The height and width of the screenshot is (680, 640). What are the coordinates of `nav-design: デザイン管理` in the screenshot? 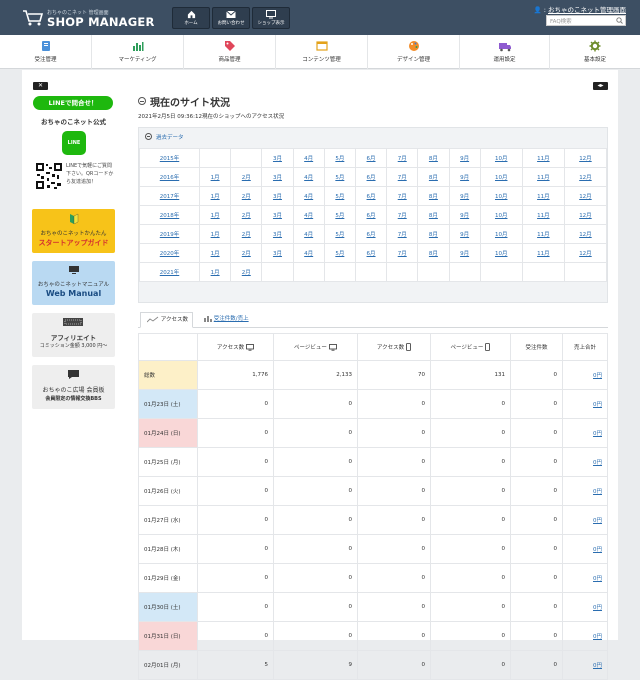 It's located at (414, 52).